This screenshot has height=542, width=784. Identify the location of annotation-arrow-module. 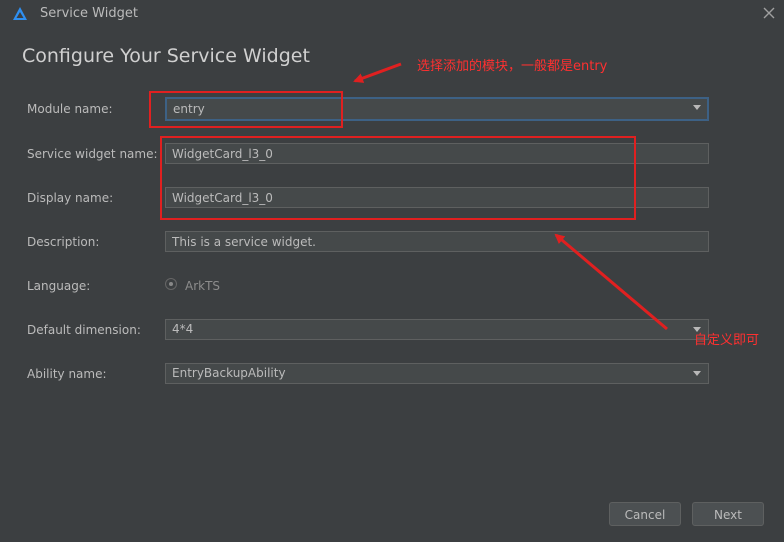
(377, 72).